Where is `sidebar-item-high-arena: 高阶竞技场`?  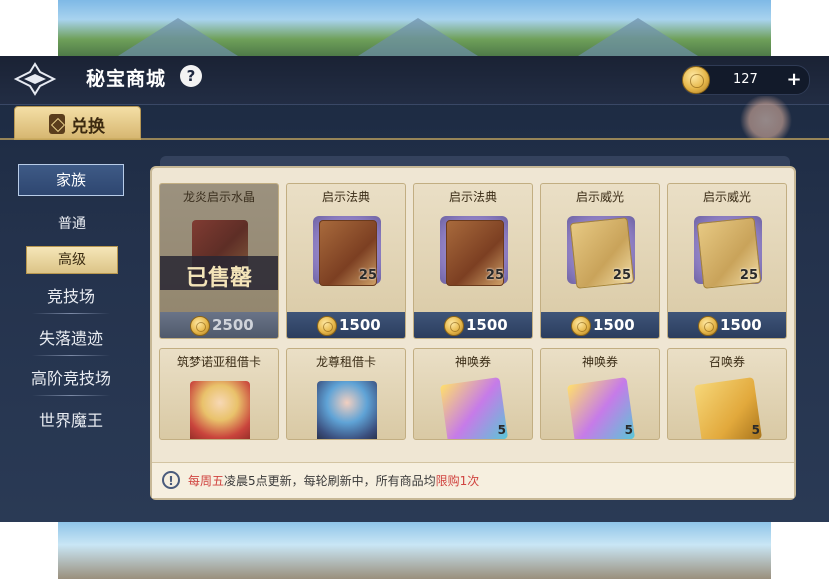
sidebar-item-high-arena: 高阶竞技场 is located at coordinates (71, 380).